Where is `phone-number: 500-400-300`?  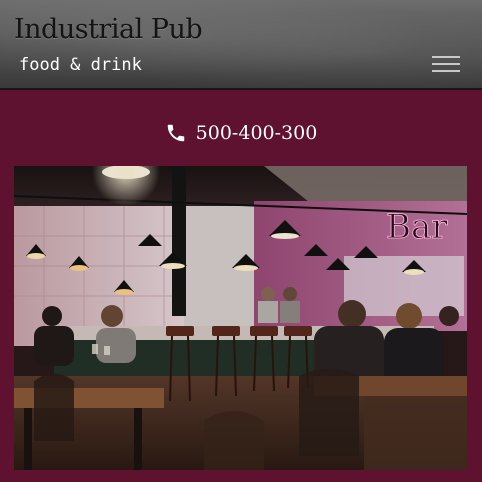 phone-number: 500-400-300 is located at coordinates (257, 133).